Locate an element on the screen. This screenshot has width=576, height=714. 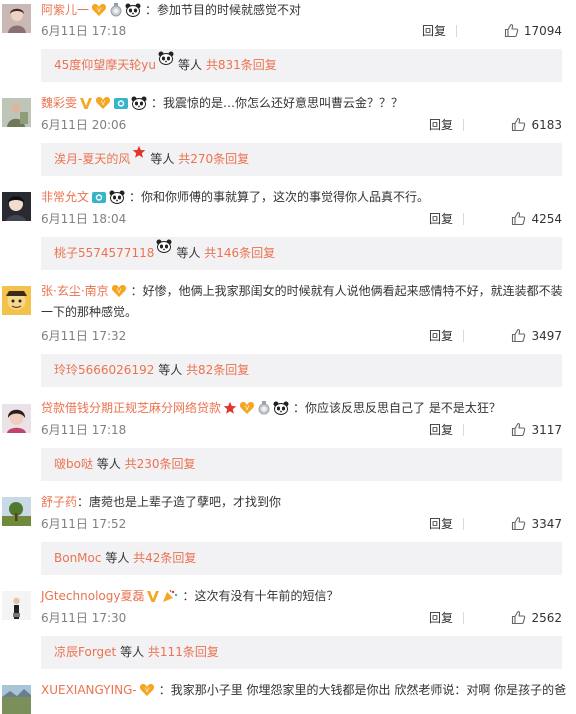
sub-replies-line: 啵bo哒 等人 共230条回复 is located at coordinates (125, 464).